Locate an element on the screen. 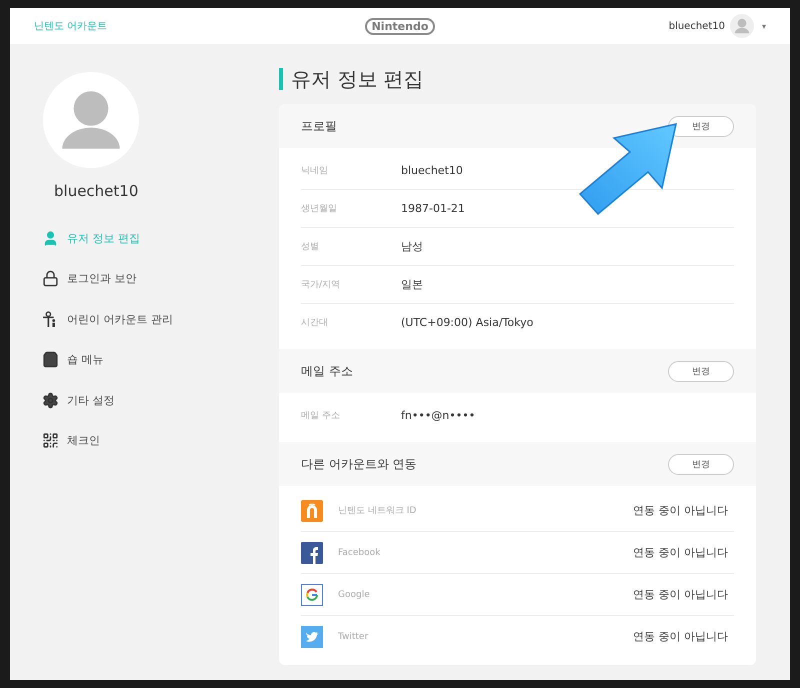 This screenshot has width=800, height=688. field-value: 남성 is located at coordinates (412, 246).